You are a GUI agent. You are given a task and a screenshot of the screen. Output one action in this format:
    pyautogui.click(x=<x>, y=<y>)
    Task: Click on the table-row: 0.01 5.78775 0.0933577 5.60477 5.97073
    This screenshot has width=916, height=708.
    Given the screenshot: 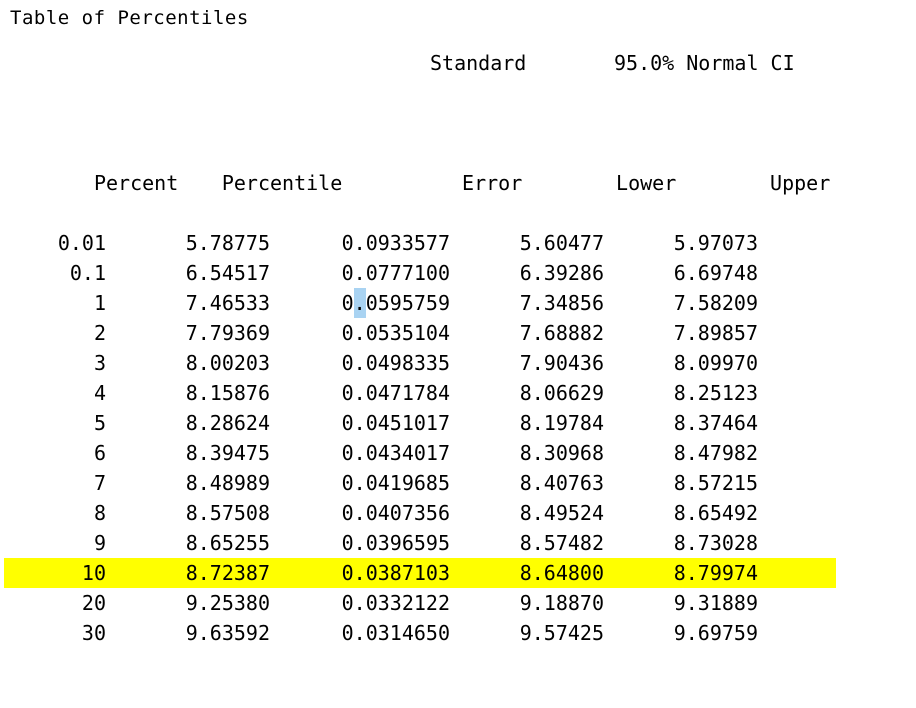 What is the action you would take?
    pyautogui.click(x=420, y=243)
    